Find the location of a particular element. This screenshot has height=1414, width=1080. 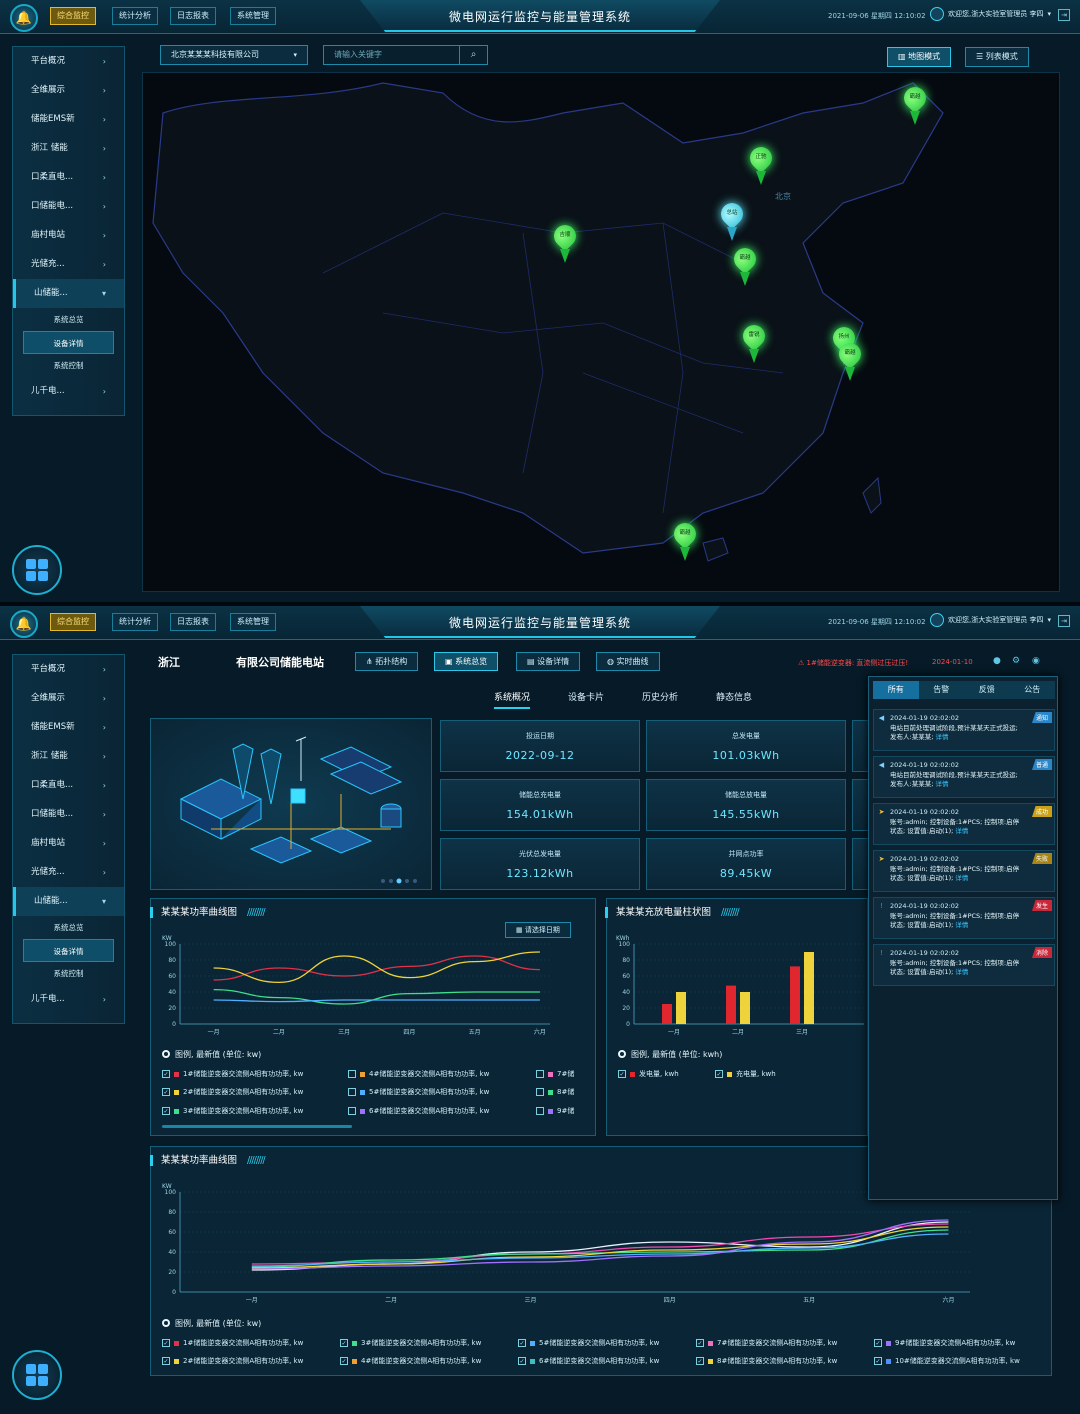

subtab-static: 静态信息 is located at coordinates (734, 696).